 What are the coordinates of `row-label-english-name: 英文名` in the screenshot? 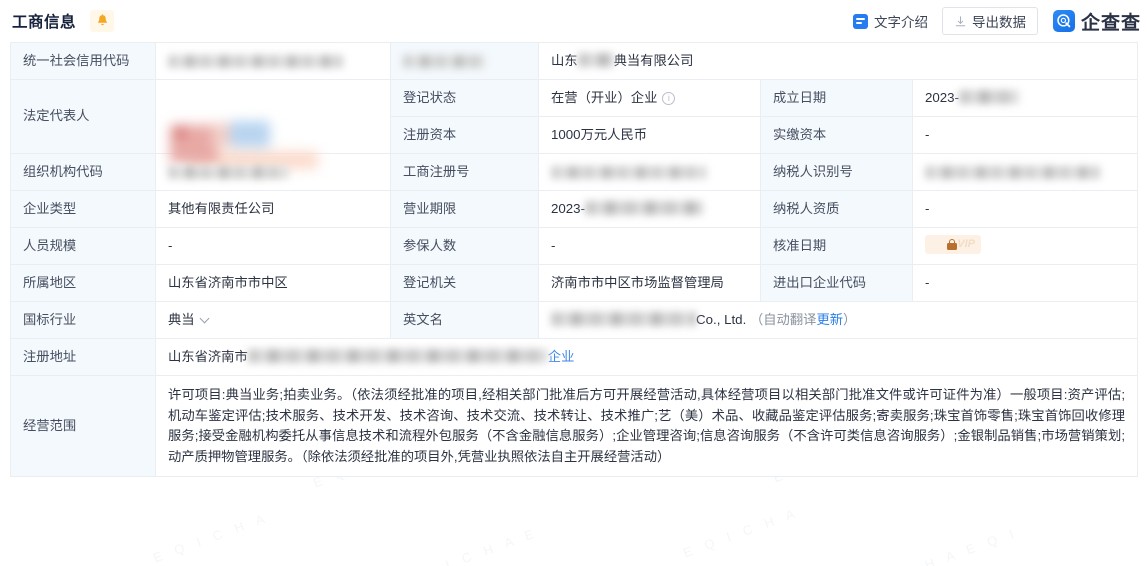 It's located at (464, 320).